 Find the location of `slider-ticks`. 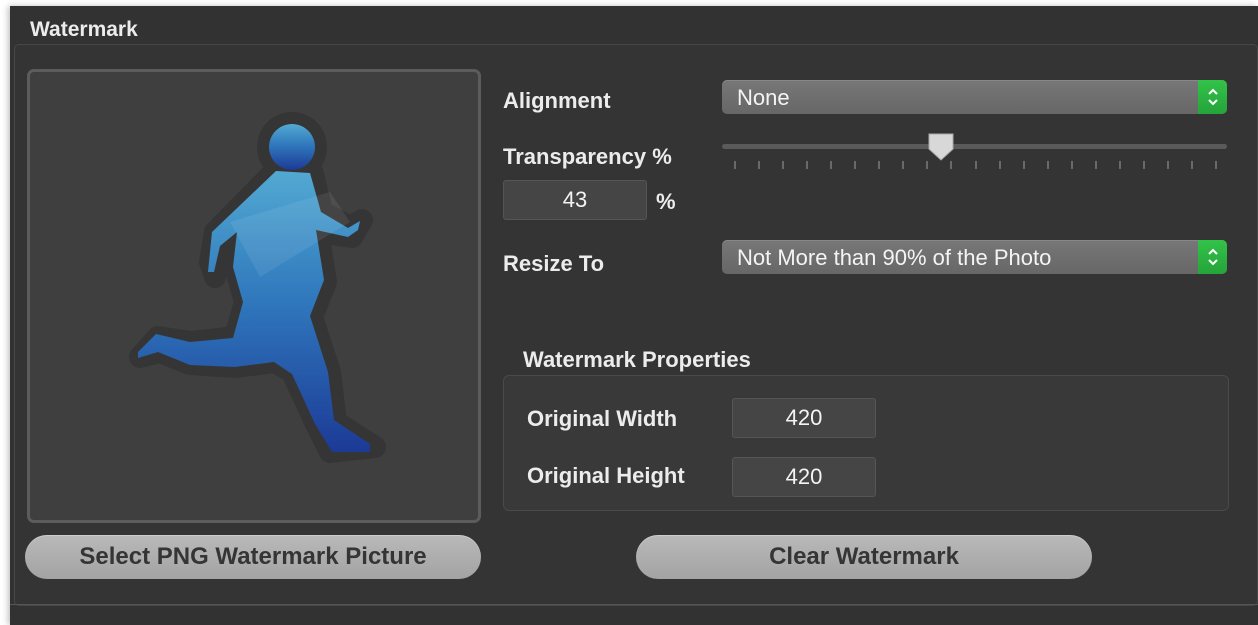

slider-ticks is located at coordinates (974, 166).